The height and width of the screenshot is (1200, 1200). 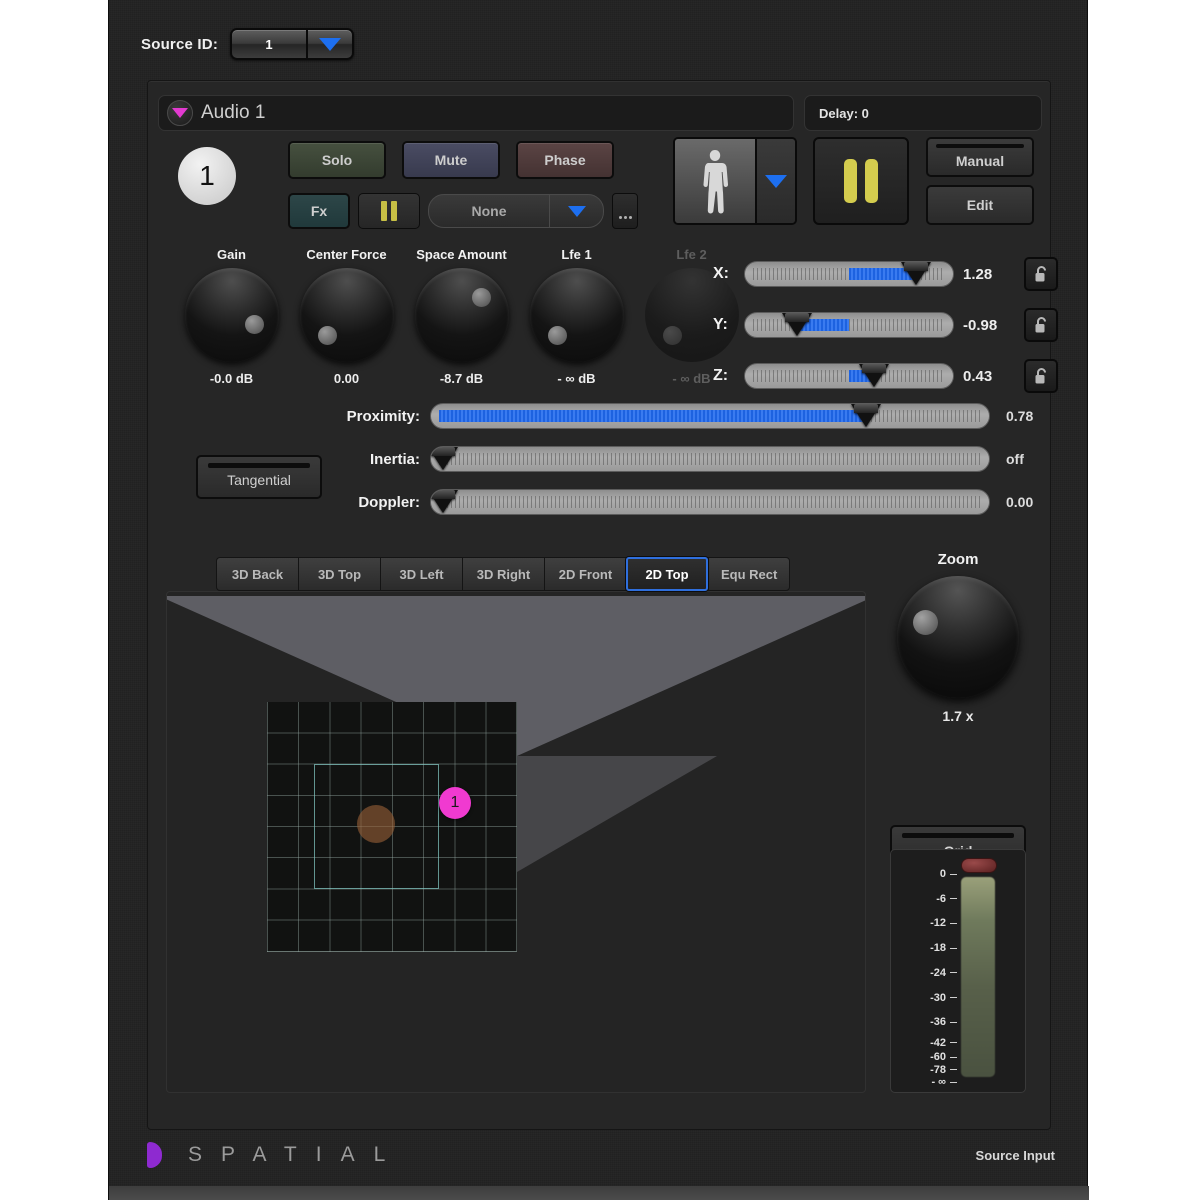 I want to click on spatial-logo-mark-icon, so click(x=154, y=1155).